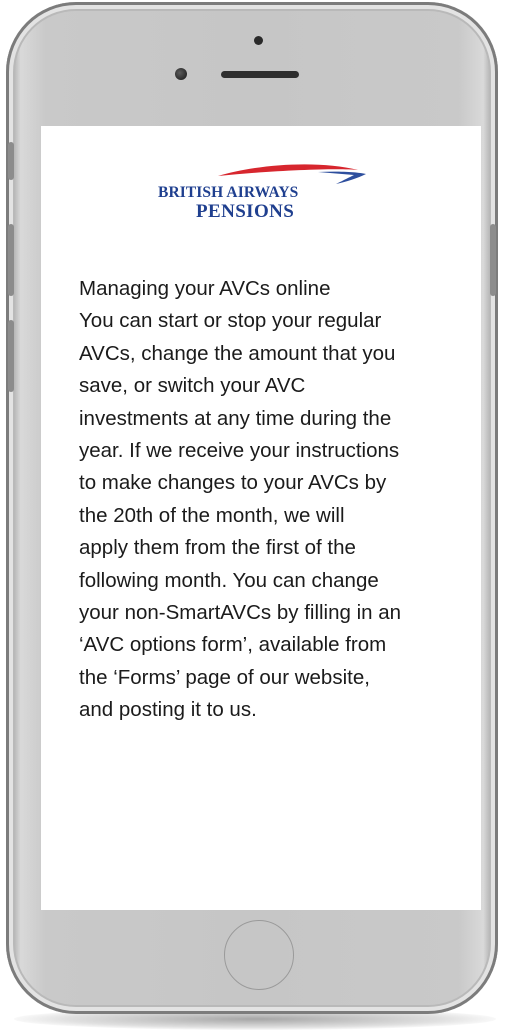 The image size is (509, 1036). What do you see at coordinates (11, 356) in the screenshot?
I see `volume-down-button` at bounding box center [11, 356].